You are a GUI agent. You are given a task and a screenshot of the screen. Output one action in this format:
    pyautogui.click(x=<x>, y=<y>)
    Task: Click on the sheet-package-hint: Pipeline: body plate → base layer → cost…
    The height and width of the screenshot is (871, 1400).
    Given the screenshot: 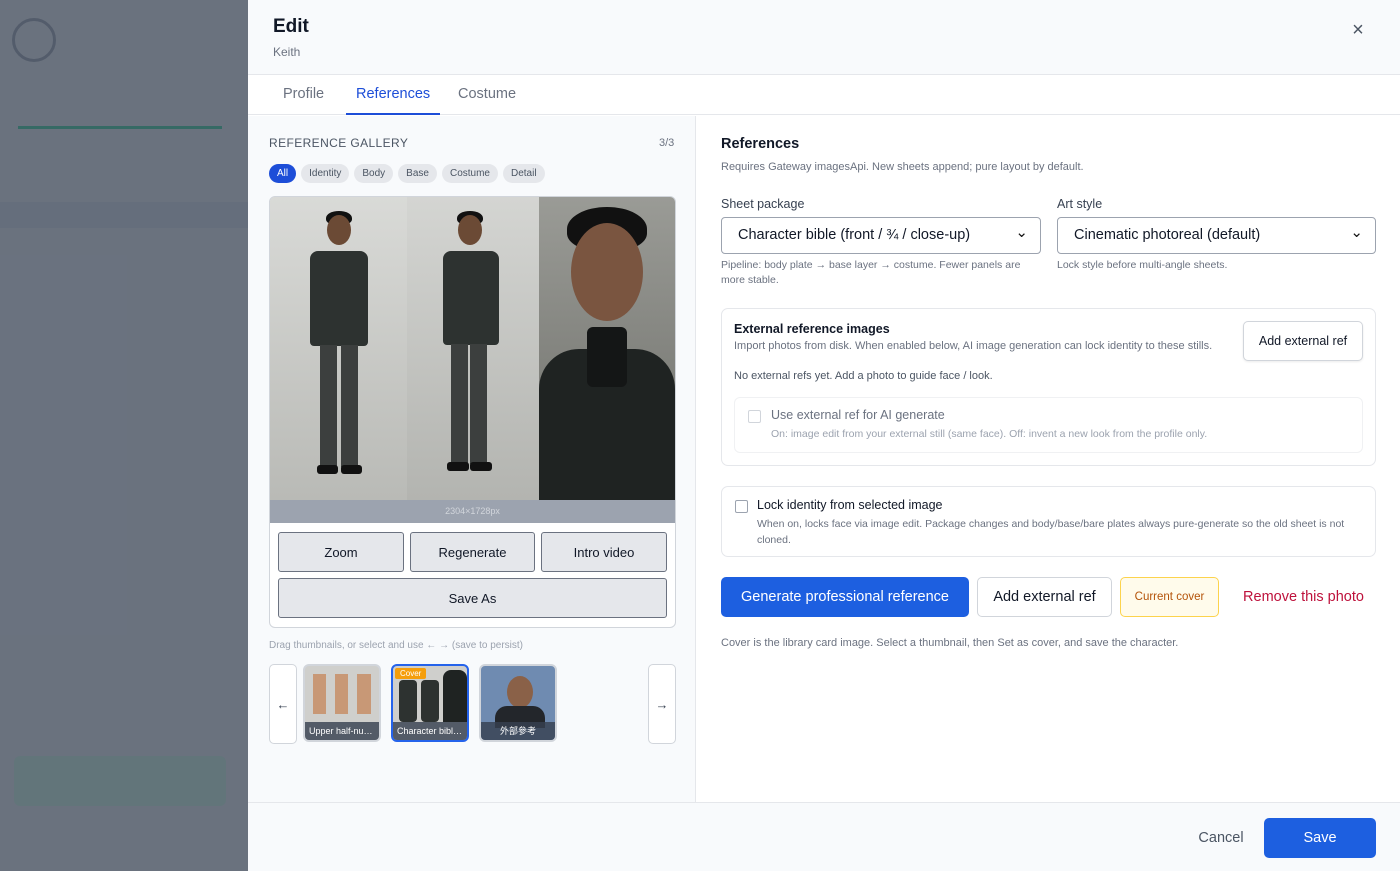 What is the action you would take?
    pyautogui.click(x=871, y=272)
    